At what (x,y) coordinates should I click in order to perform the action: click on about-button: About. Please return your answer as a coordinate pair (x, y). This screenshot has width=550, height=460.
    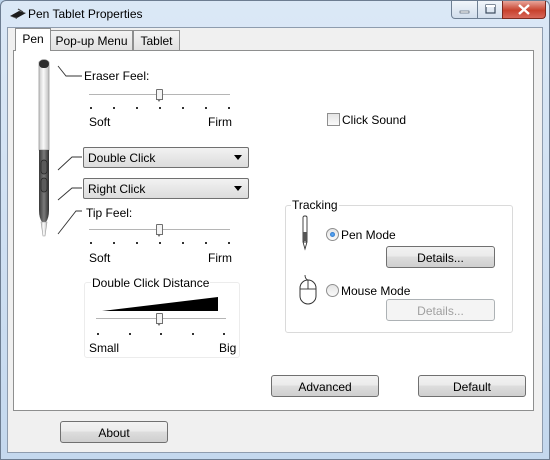
    Looking at the image, I should click on (114, 432).